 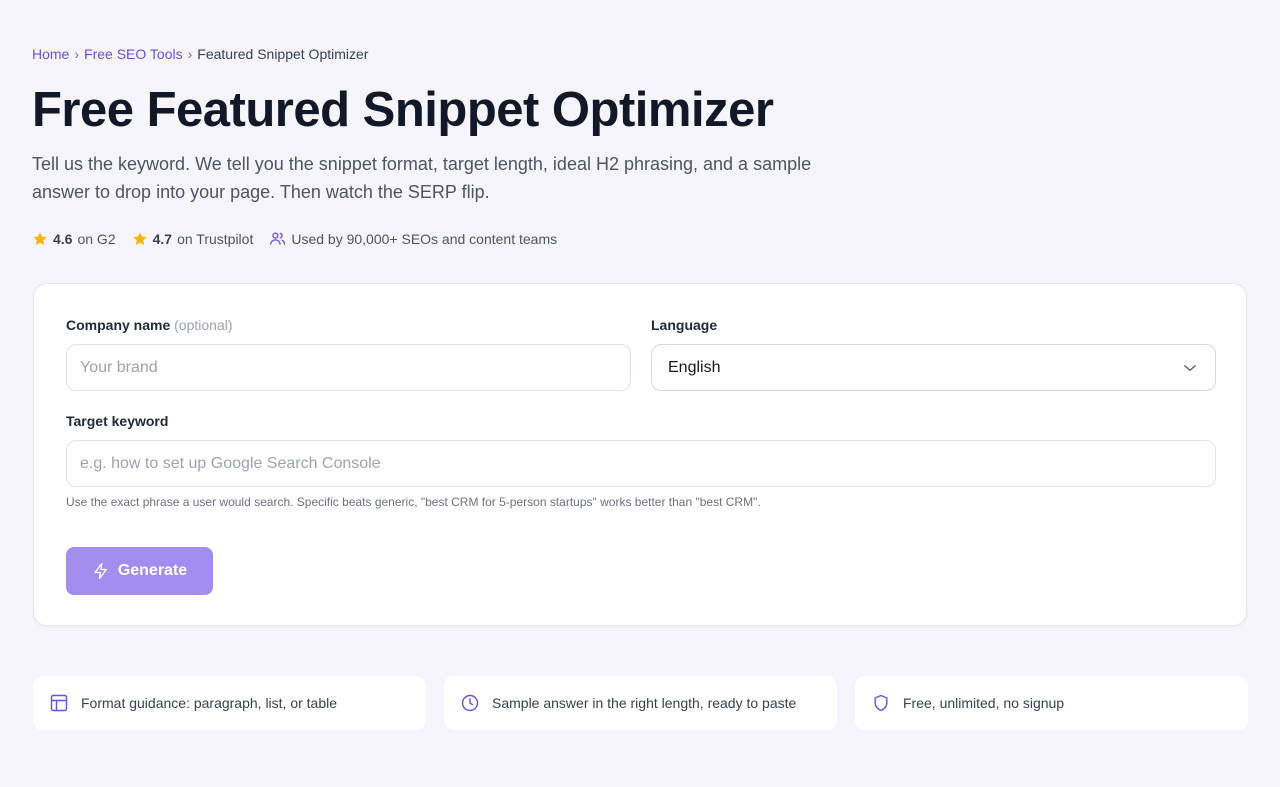 What do you see at coordinates (63, 238) in the screenshot?
I see `g2-score: 4.6` at bounding box center [63, 238].